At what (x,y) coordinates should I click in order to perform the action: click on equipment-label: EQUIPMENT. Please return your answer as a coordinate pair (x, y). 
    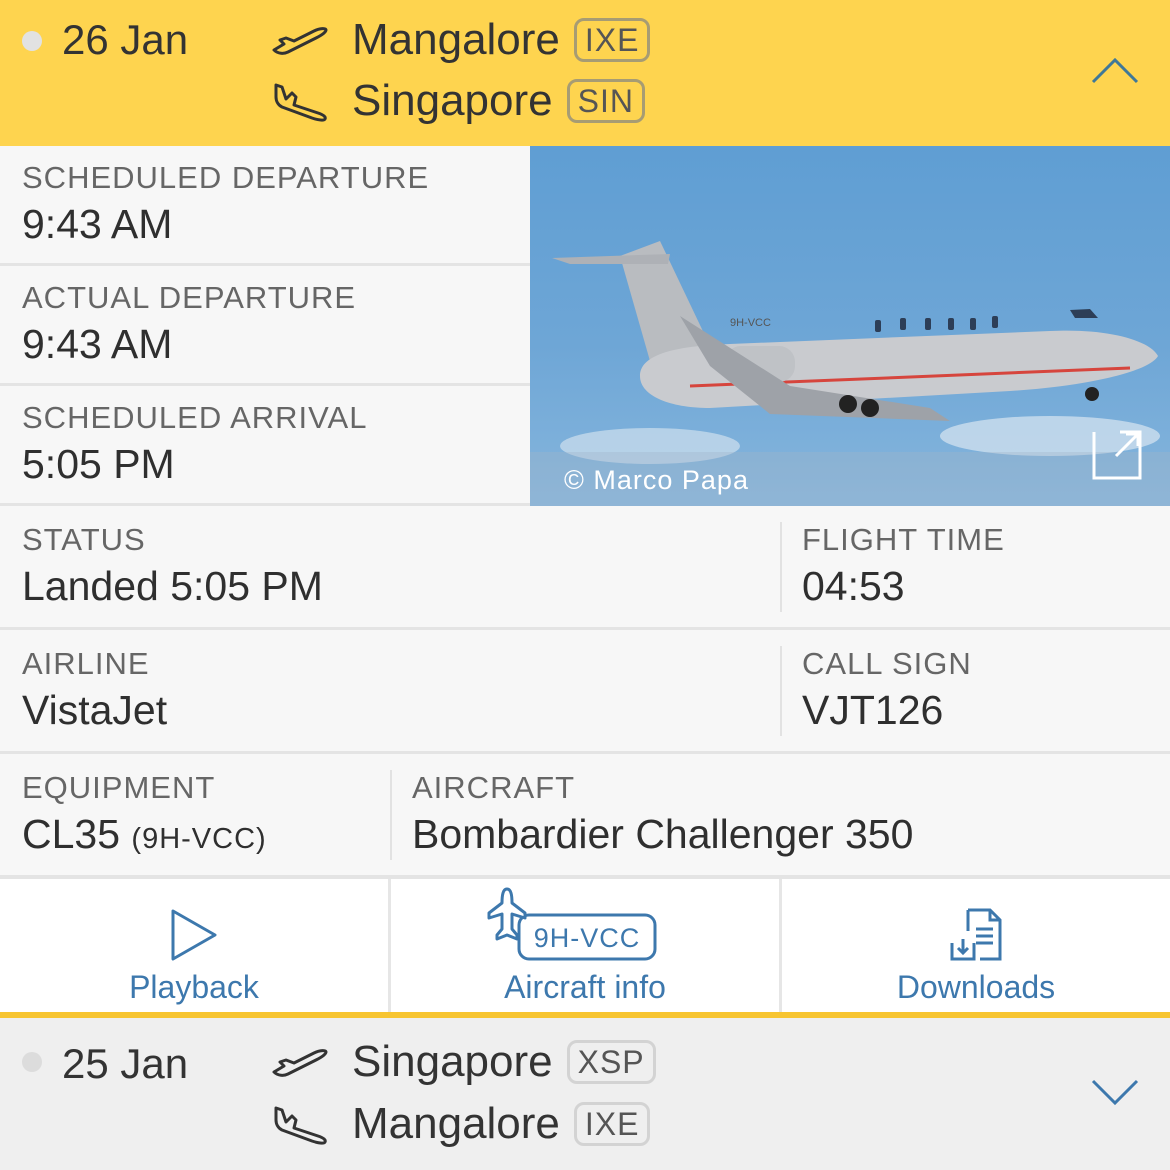
    Looking at the image, I should click on (119, 787).